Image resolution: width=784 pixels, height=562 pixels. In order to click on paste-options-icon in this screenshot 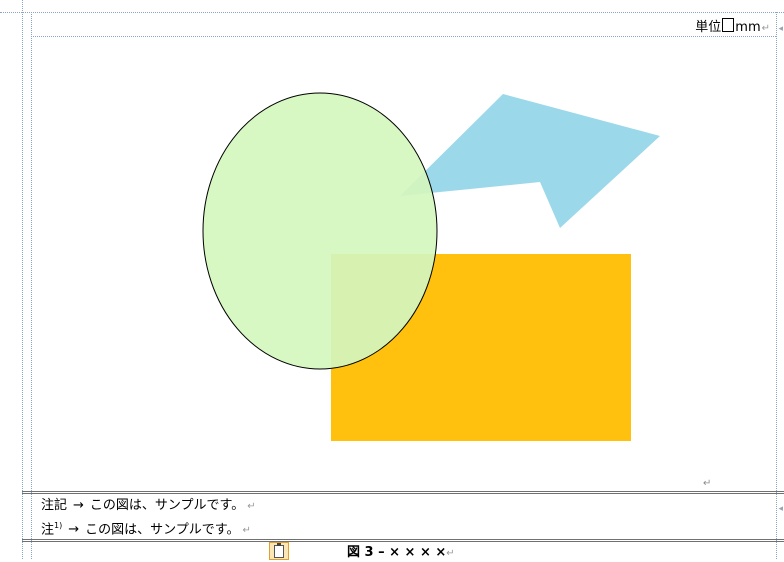, I will do `click(279, 551)`.